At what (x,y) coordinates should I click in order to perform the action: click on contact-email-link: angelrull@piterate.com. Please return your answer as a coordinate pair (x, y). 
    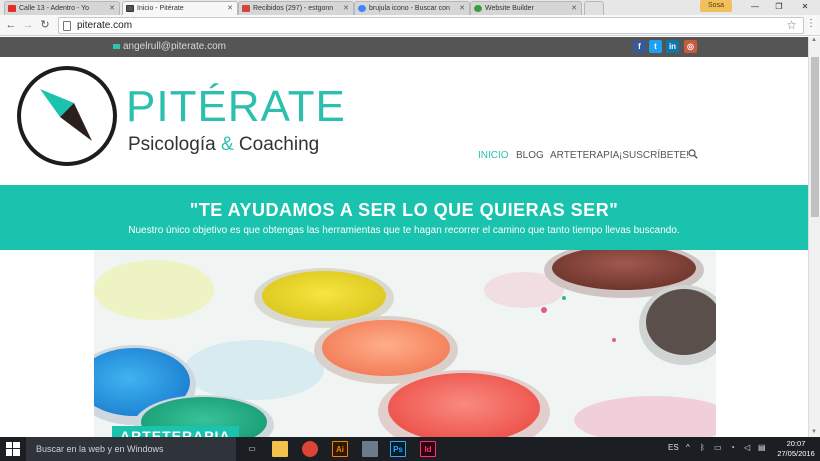
    Looking at the image, I should click on (174, 46).